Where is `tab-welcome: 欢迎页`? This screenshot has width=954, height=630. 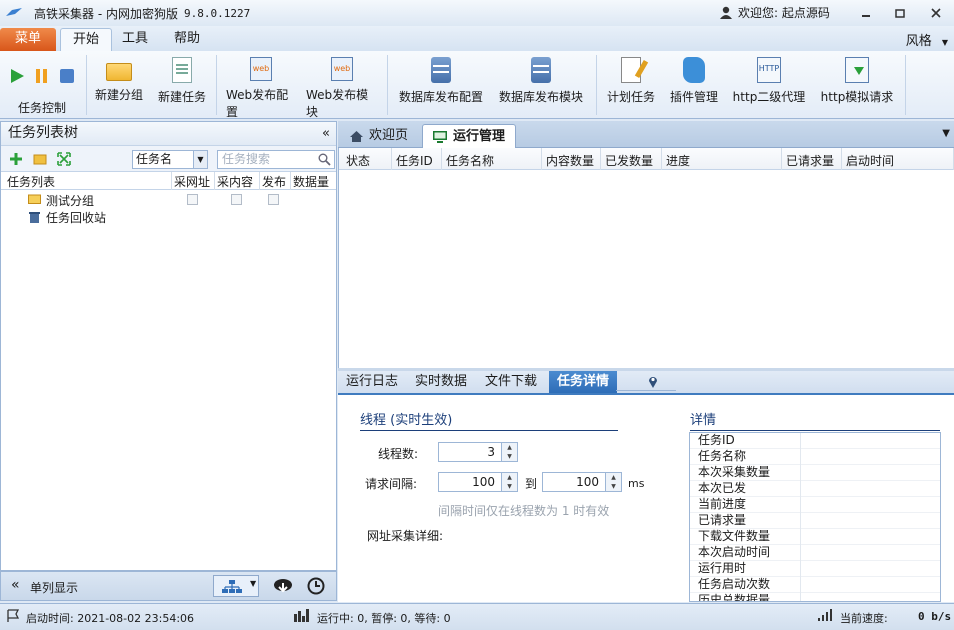
tab-welcome: 欢迎页 is located at coordinates (379, 136).